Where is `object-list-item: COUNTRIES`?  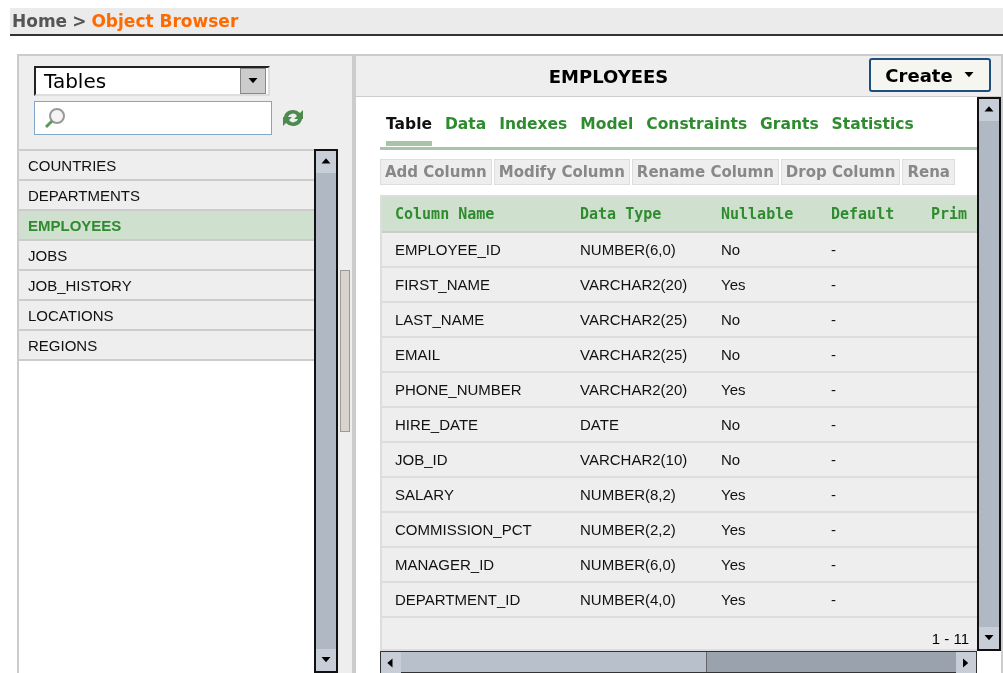
object-list-item: COUNTRIES is located at coordinates (166, 166).